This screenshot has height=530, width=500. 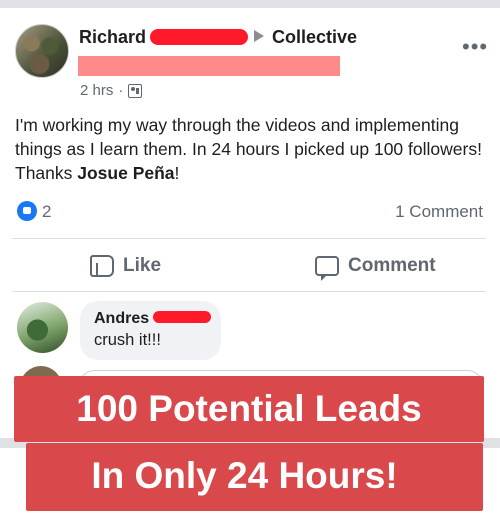 I want to click on comment-button: Comment, so click(x=375, y=266).